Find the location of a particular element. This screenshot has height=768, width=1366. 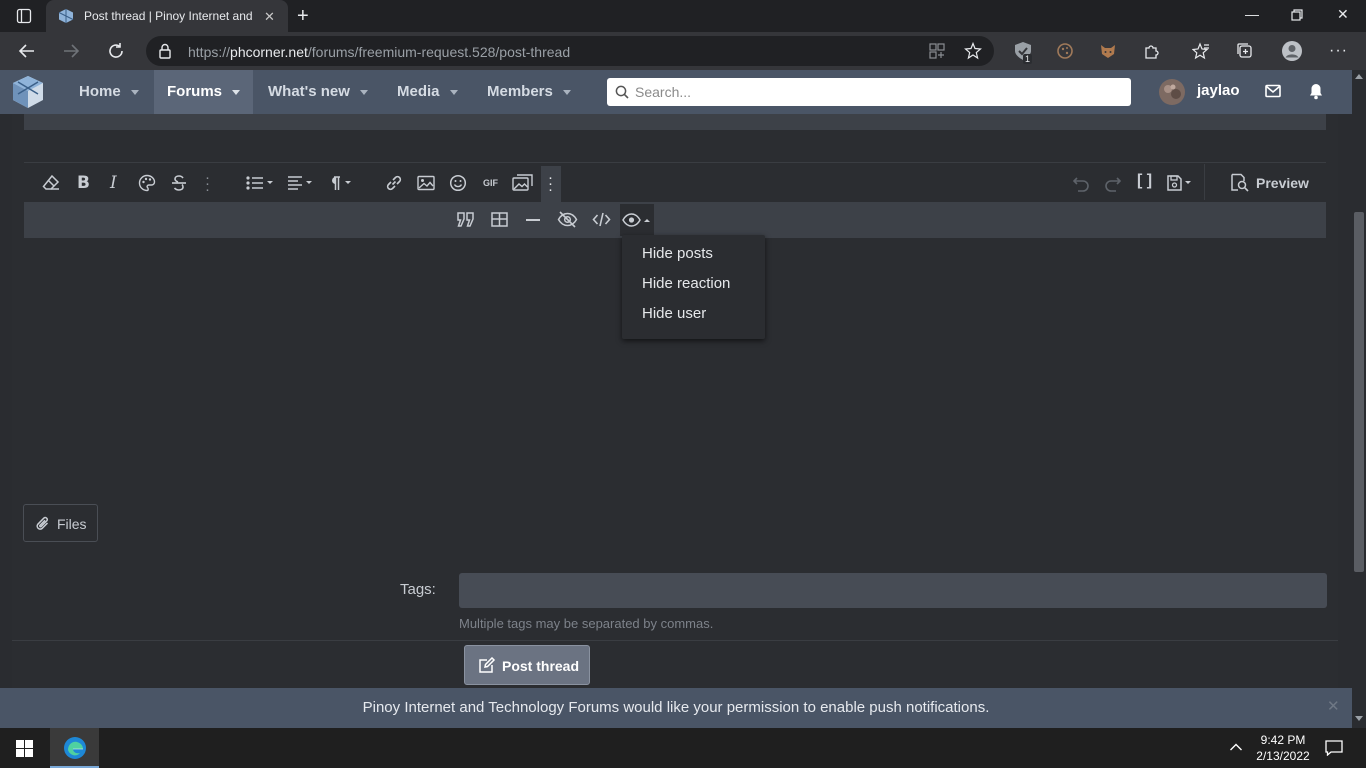

site-favicon-icon is located at coordinates (66, 16).